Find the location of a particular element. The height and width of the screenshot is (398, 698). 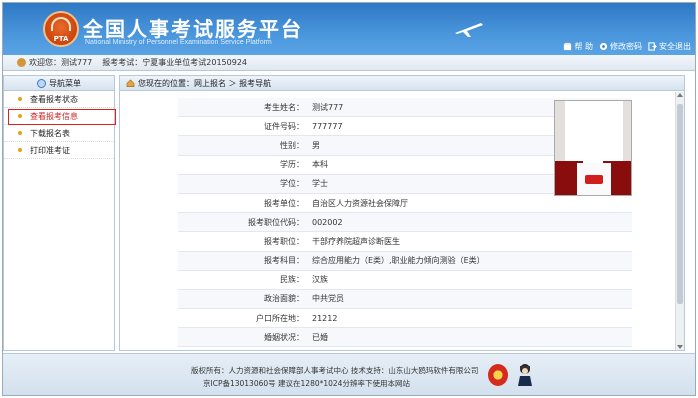

field-value: 自治区人力资源社会保障厅 is located at coordinates (360, 203).